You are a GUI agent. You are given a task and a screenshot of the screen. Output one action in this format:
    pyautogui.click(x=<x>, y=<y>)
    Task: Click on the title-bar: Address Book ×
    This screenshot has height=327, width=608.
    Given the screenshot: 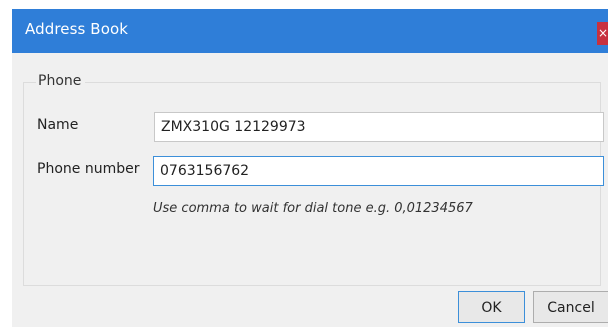 What is the action you would take?
    pyautogui.click(x=310, y=31)
    